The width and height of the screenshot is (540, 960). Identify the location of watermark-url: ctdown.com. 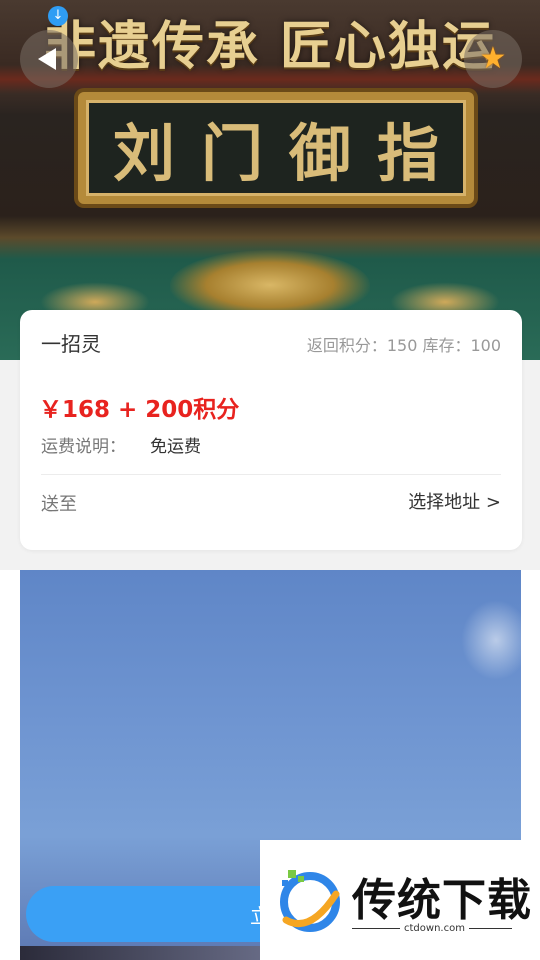
(434, 928).